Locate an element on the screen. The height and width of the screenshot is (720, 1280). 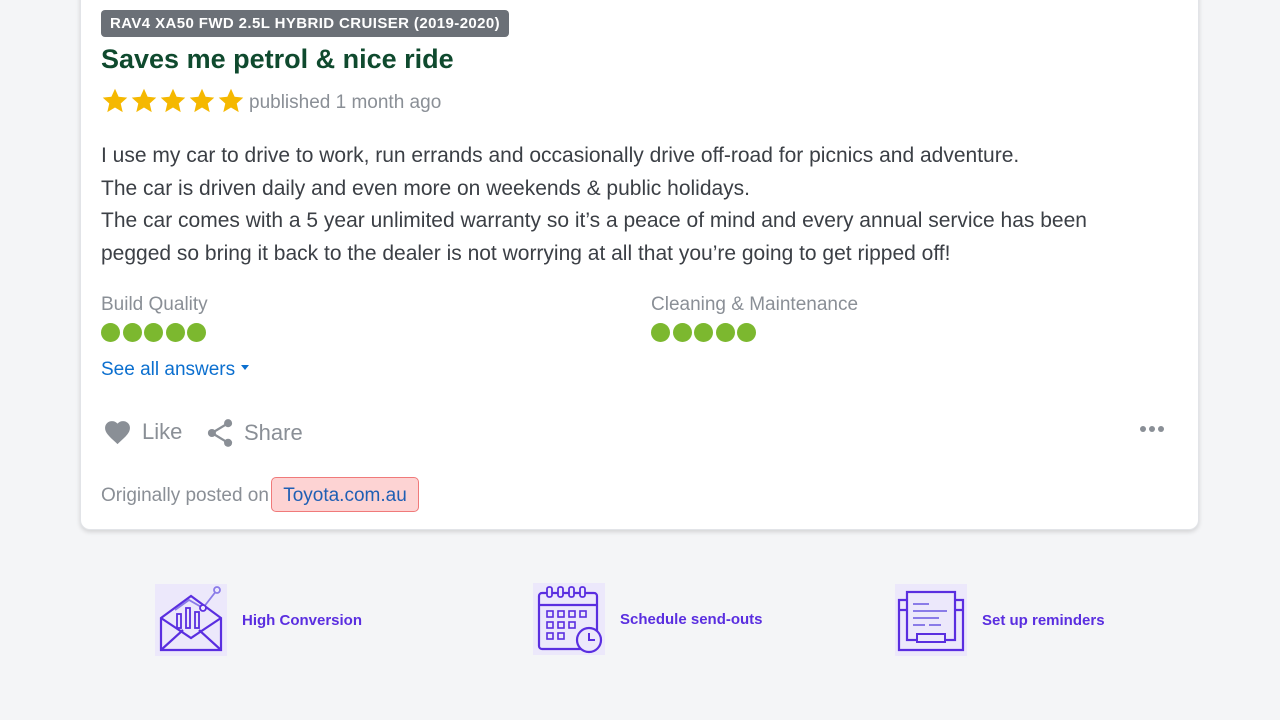
star-rating is located at coordinates (173, 101).